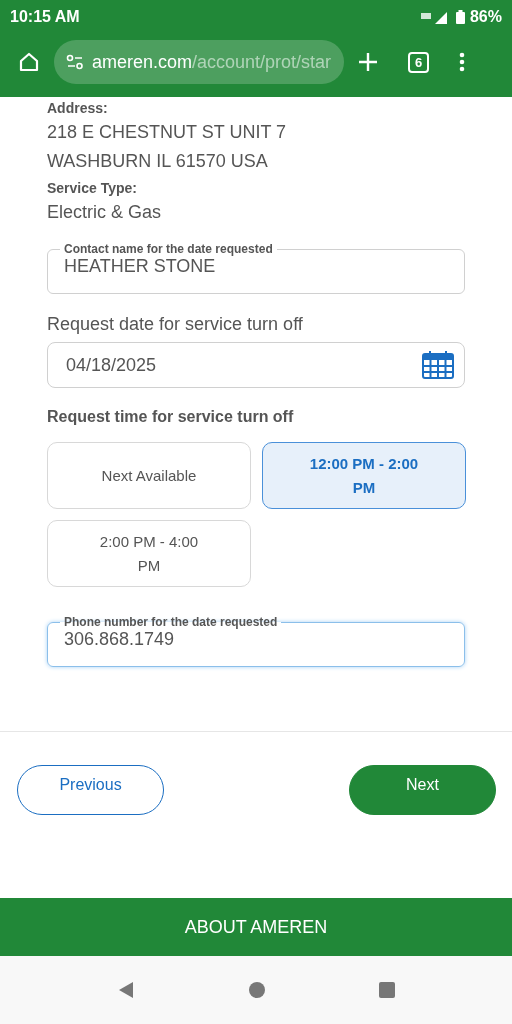  I want to click on field-value: 218 E CHESTNUT ST UNIT 7, so click(167, 132).